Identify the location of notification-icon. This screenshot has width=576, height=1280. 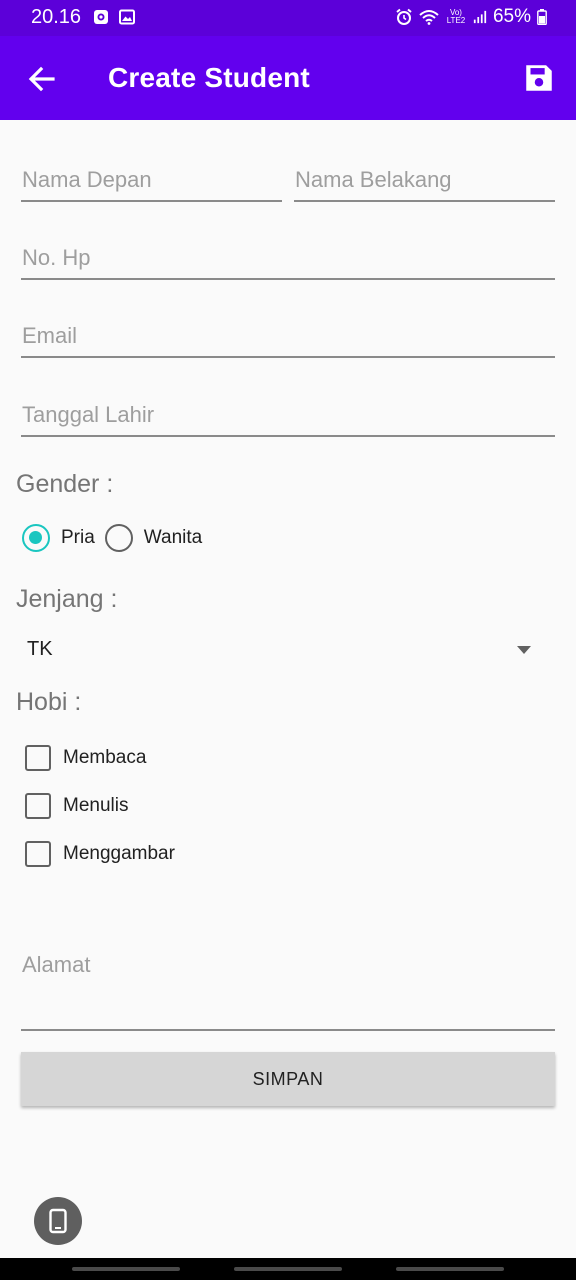
(101, 17).